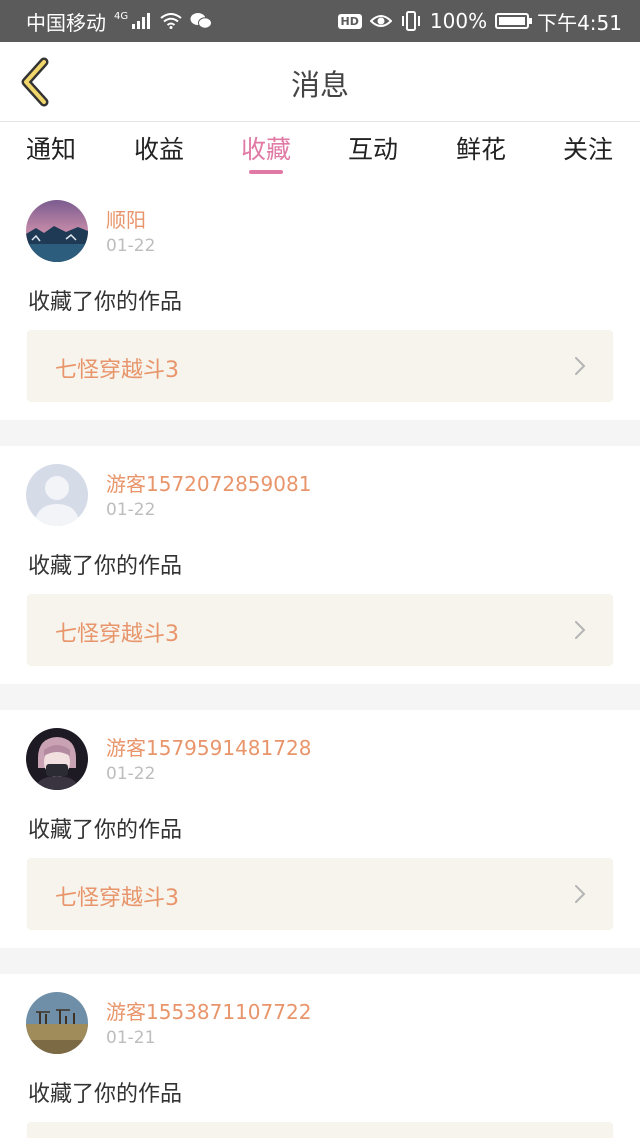 This screenshot has height=1138, width=640. I want to click on tab-favorites-label: 收藏, so click(266, 149).